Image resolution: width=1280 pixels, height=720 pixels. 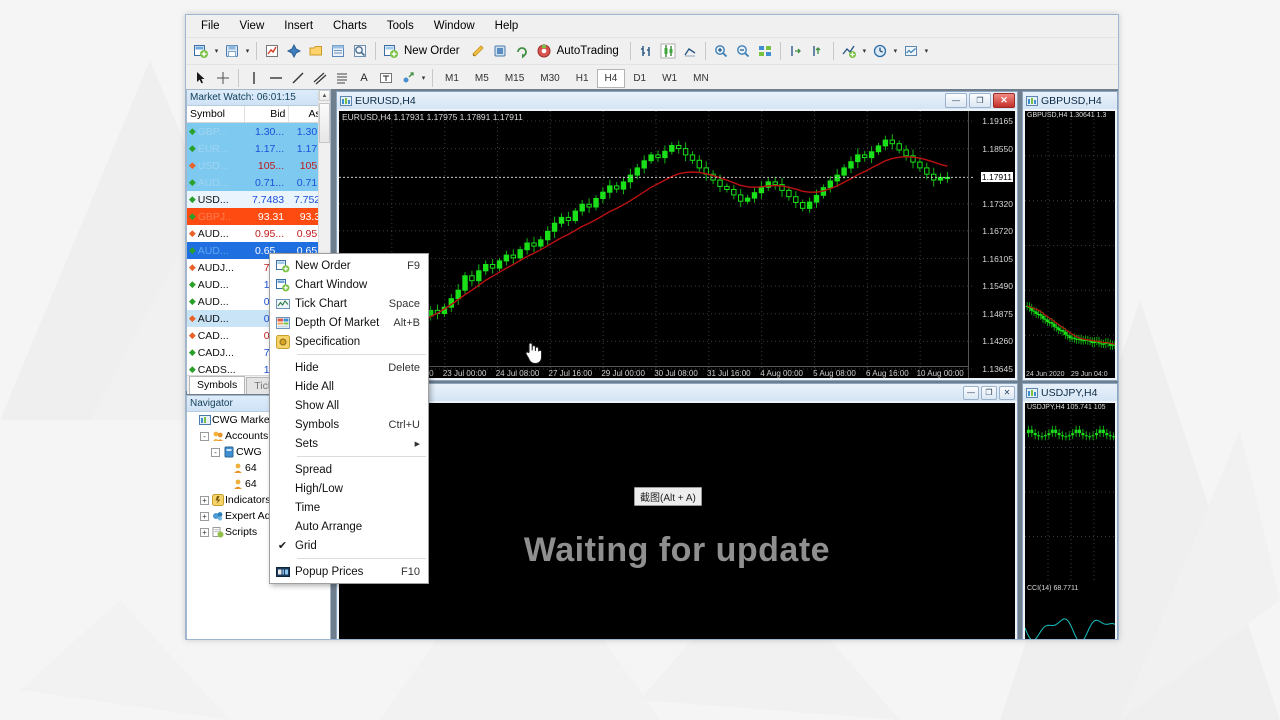 What do you see at coordinates (423, 78) in the screenshot?
I see `arrows-dropdown-icon: ▾` at bounding box center [423, 78].